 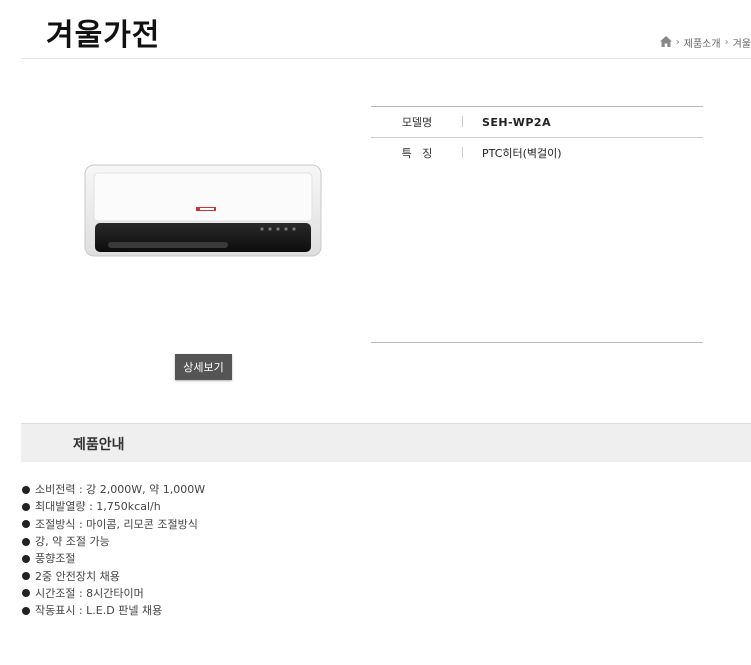 I want to click on product-image, so click(x=204, y=211).